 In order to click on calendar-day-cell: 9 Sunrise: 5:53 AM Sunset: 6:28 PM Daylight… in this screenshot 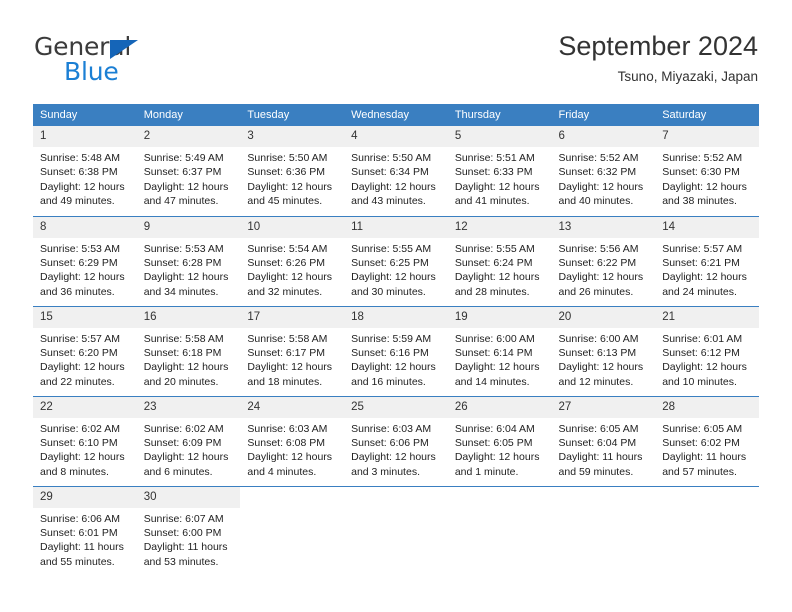, I will do `click(188, 260)`.